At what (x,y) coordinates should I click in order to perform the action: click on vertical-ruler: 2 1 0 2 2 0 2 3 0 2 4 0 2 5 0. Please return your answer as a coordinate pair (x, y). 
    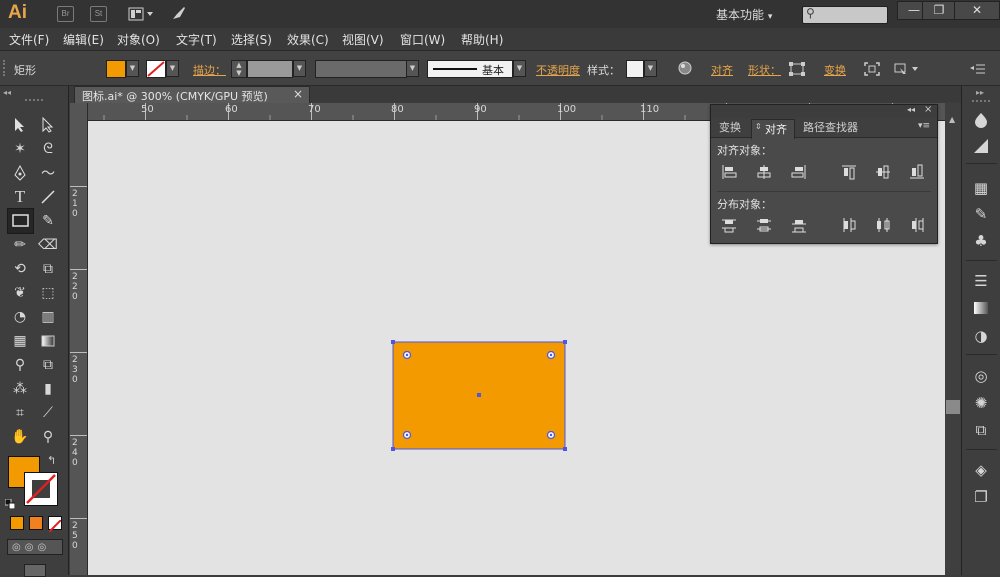
    Looking at the image, I should click on (79, 339).